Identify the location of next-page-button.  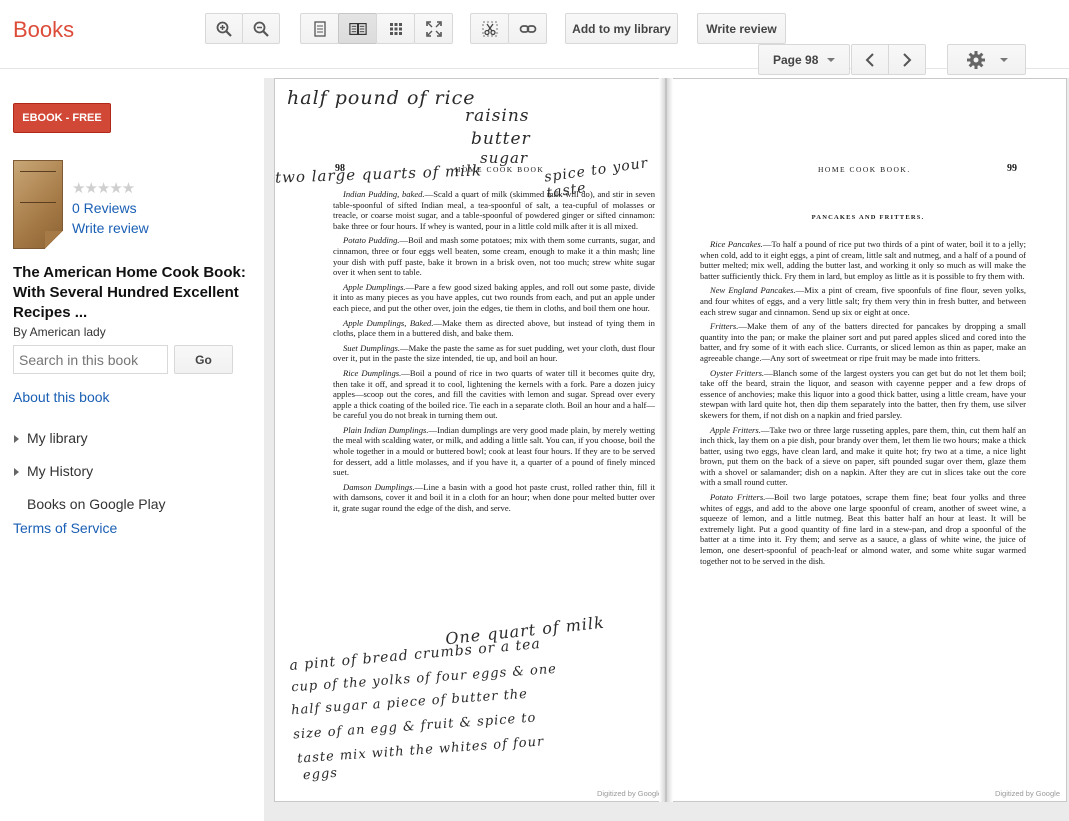
(907, 59).